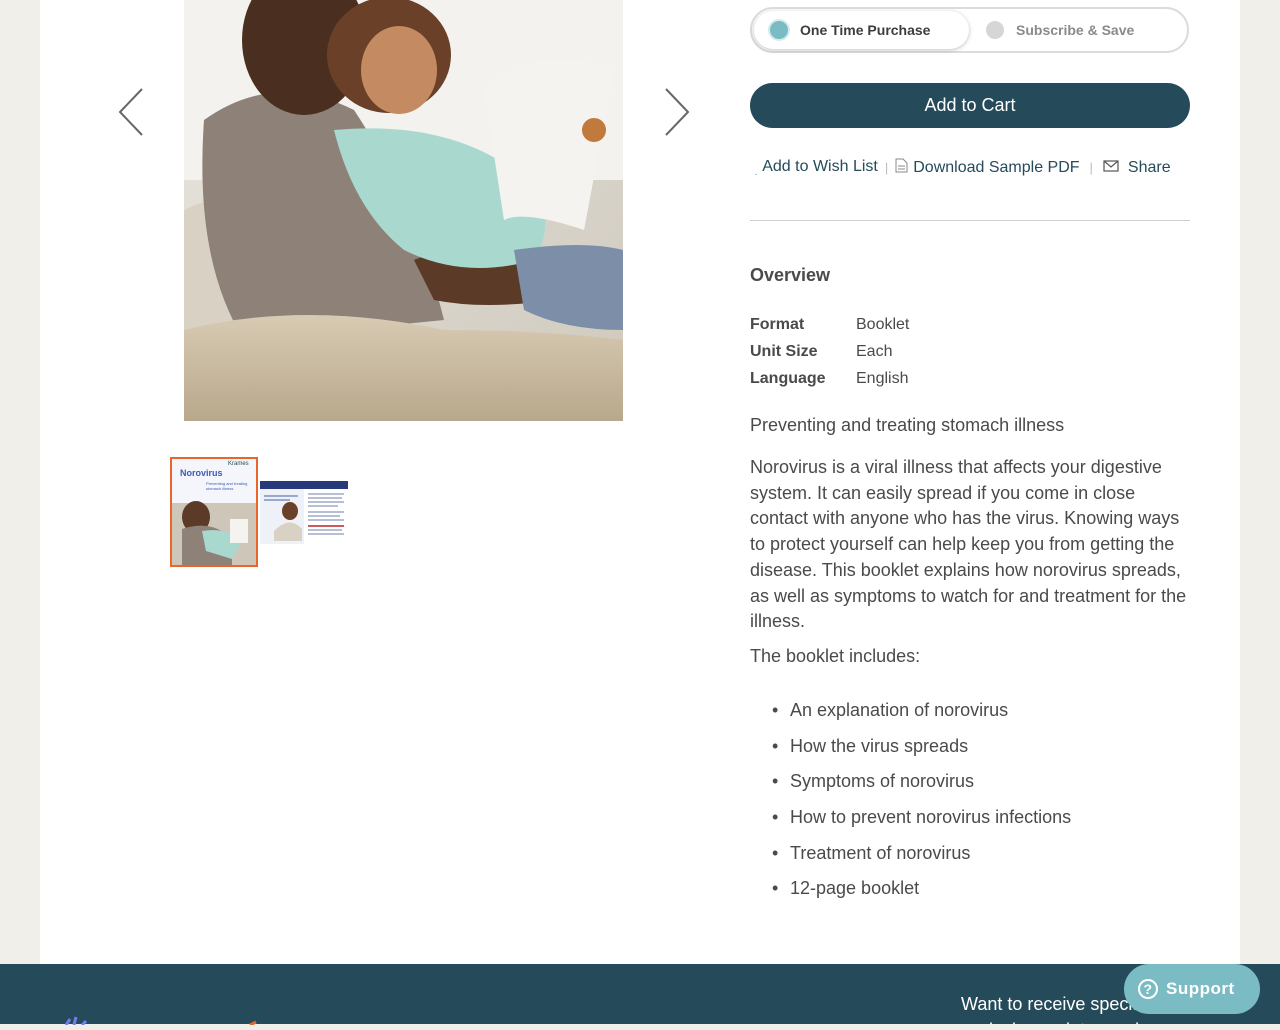 Image resolution: width=1280 pixels, height=1030 pixels. I want to click on share-link: Share, so click(1137, 168).